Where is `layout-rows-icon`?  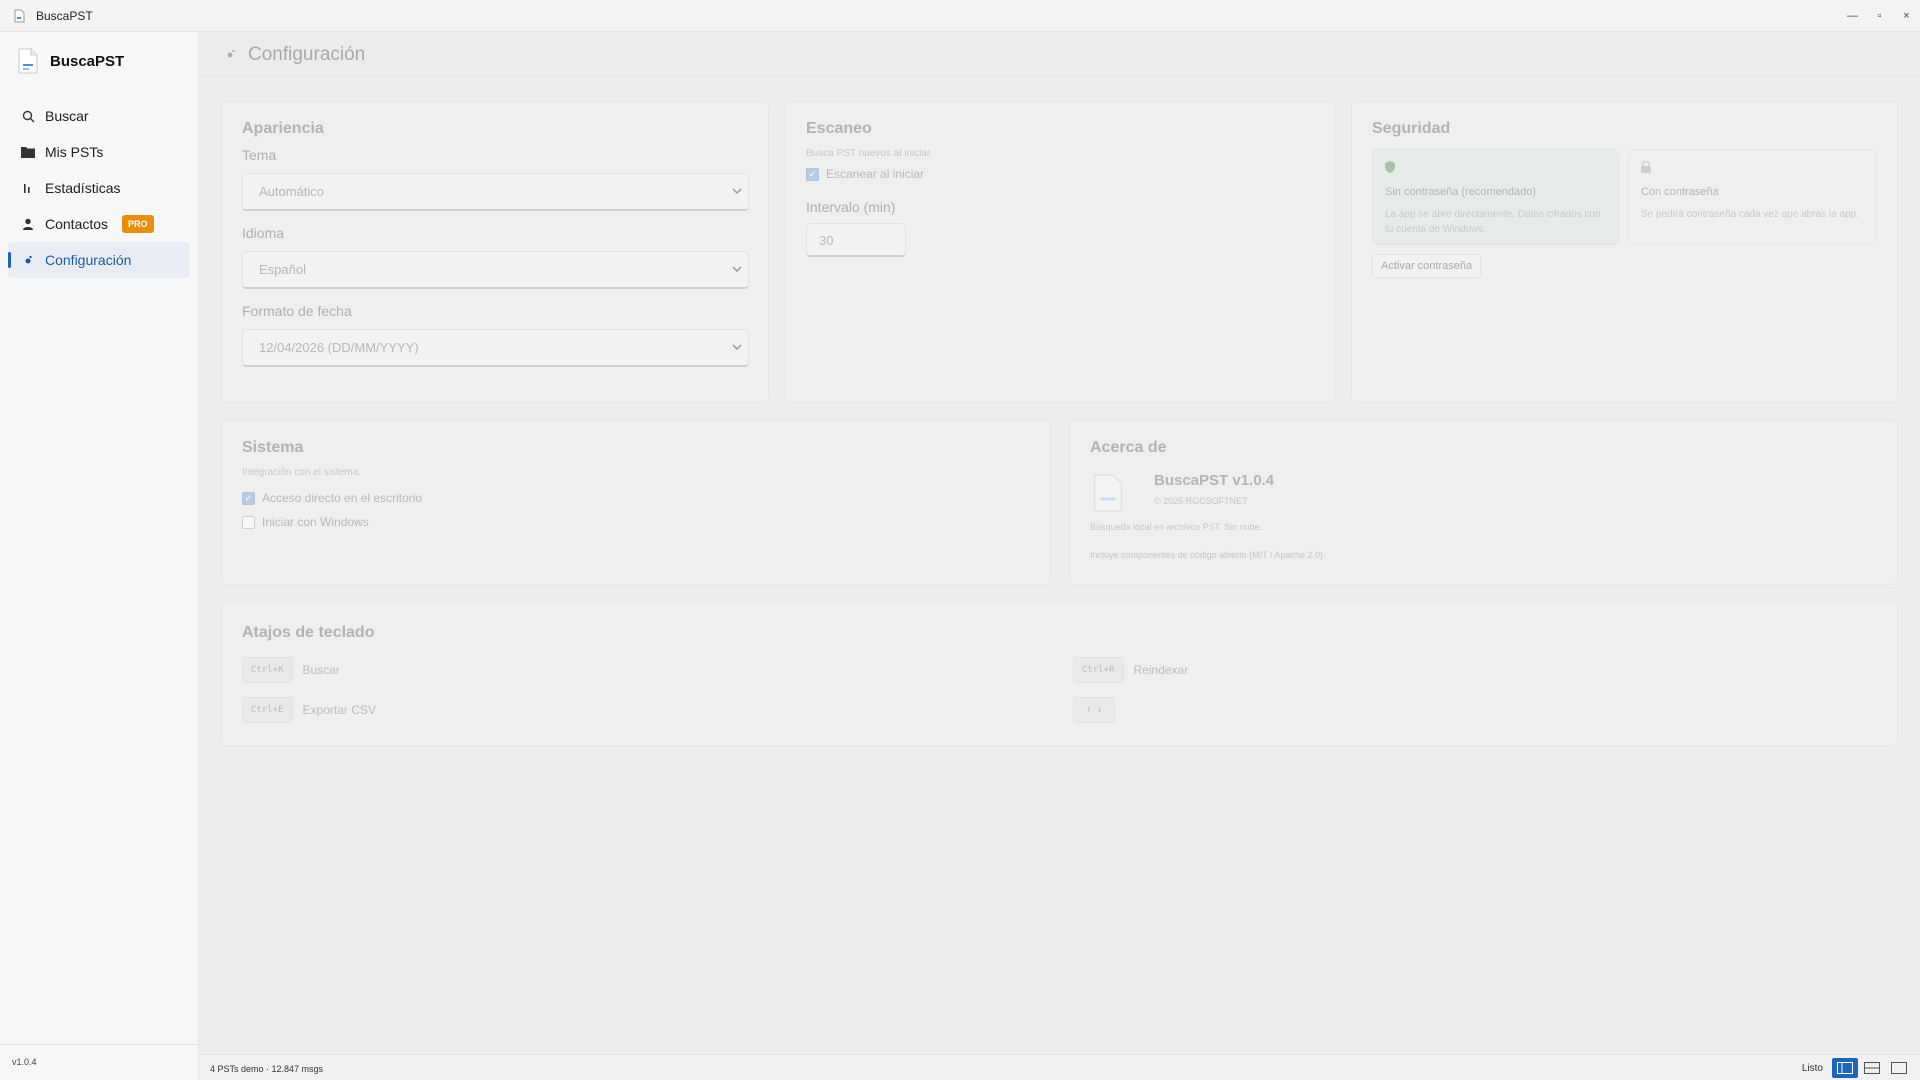 layout-rows-icon is located at coordinates (1872, 1068).